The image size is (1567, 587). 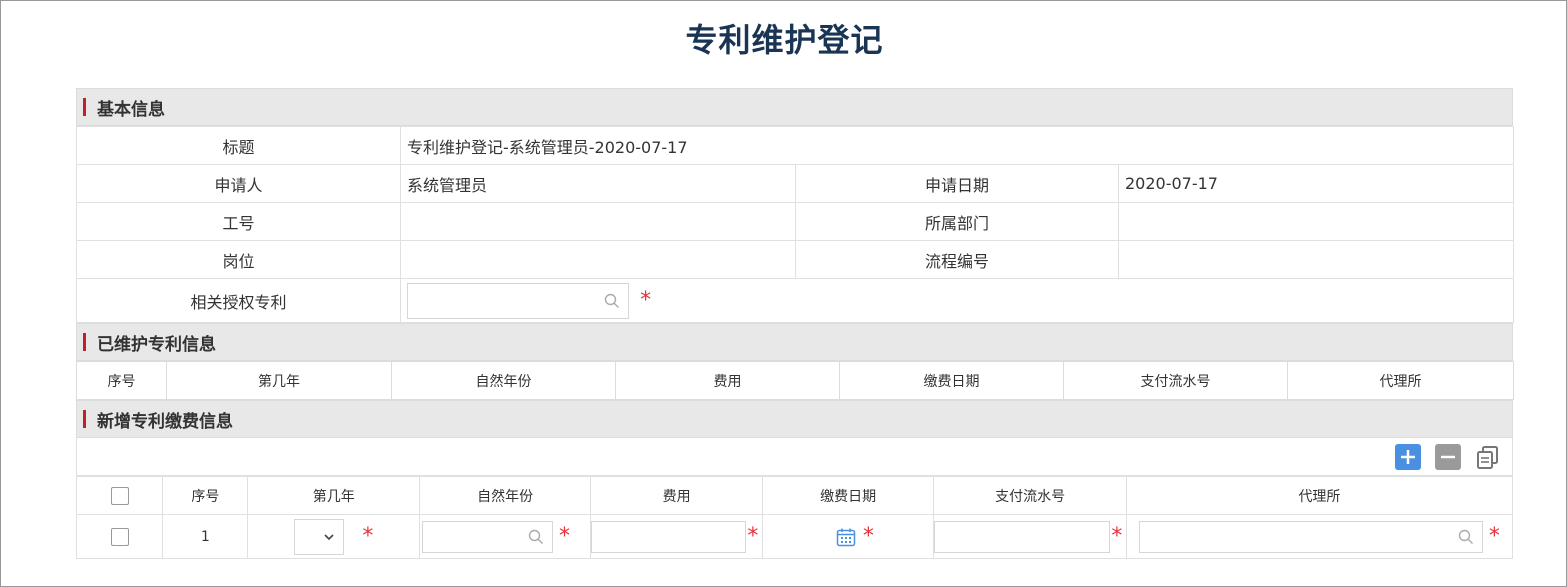 What do you see at coordinates (794, 342) in the screenshot?
I see `section-maintained: 已维护专利信息` at bounding box center [794, 342].